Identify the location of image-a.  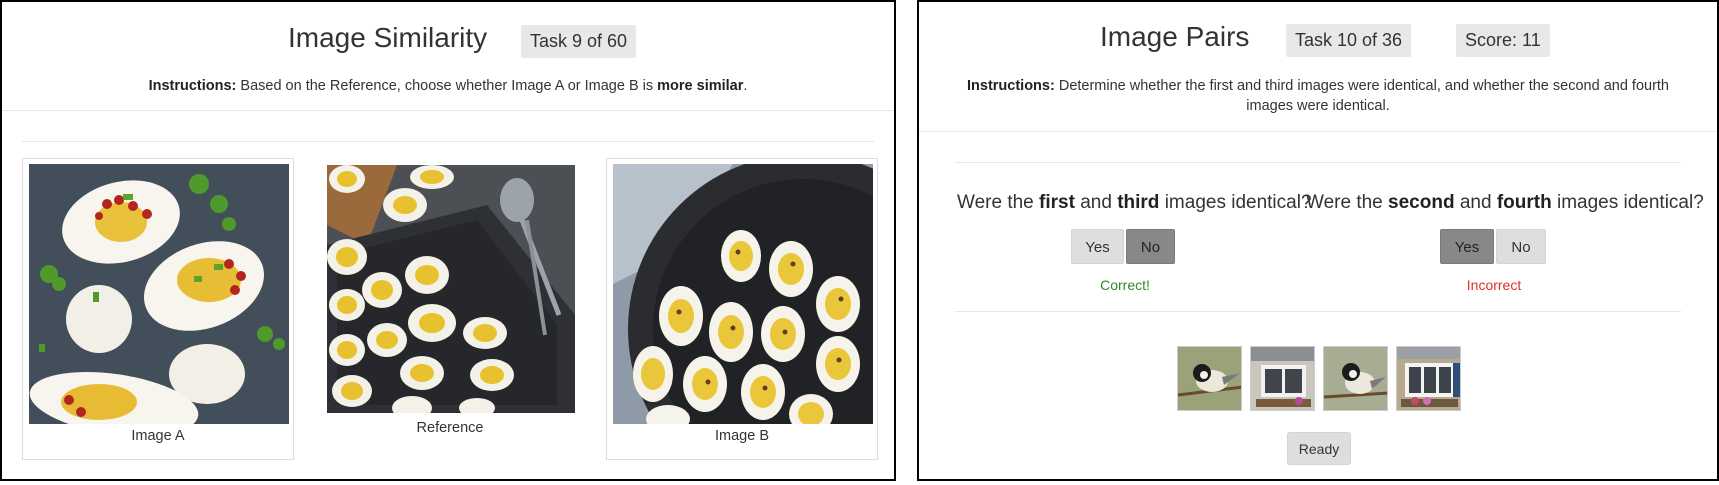
(159, 294).